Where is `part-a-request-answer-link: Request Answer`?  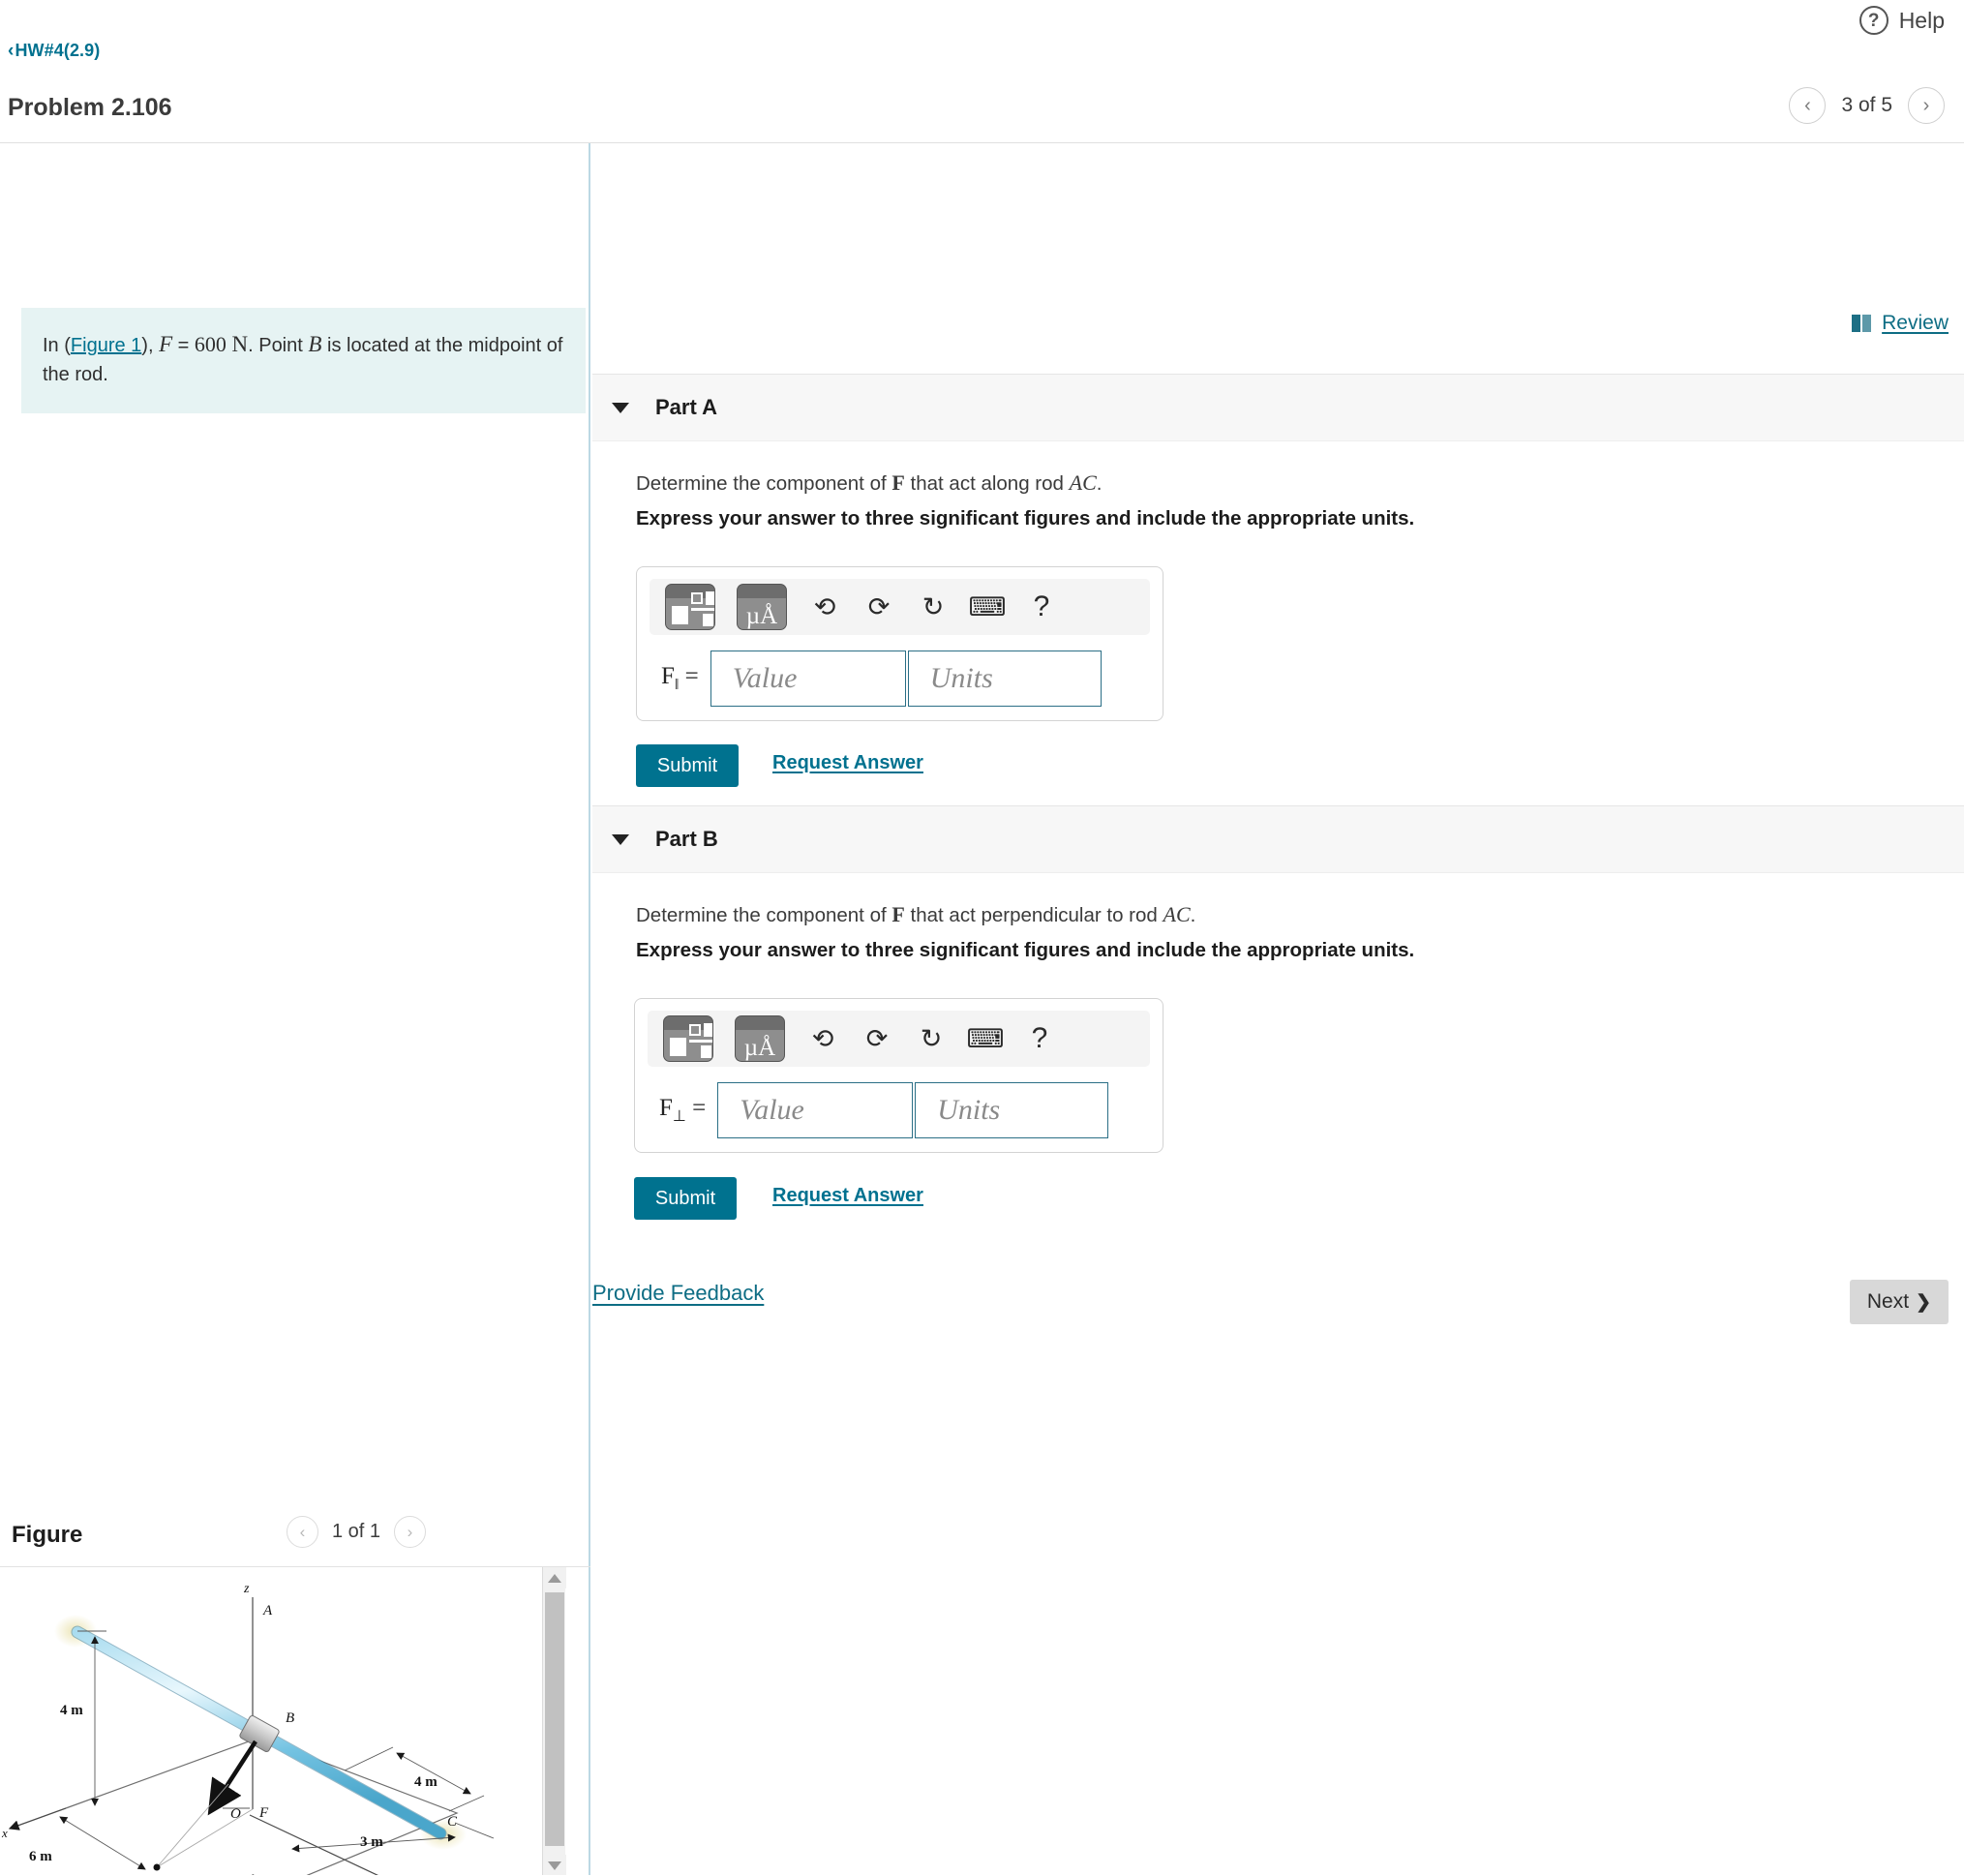
part-a-request-answer-link: Request Answer is located at coordinates (847, 763).